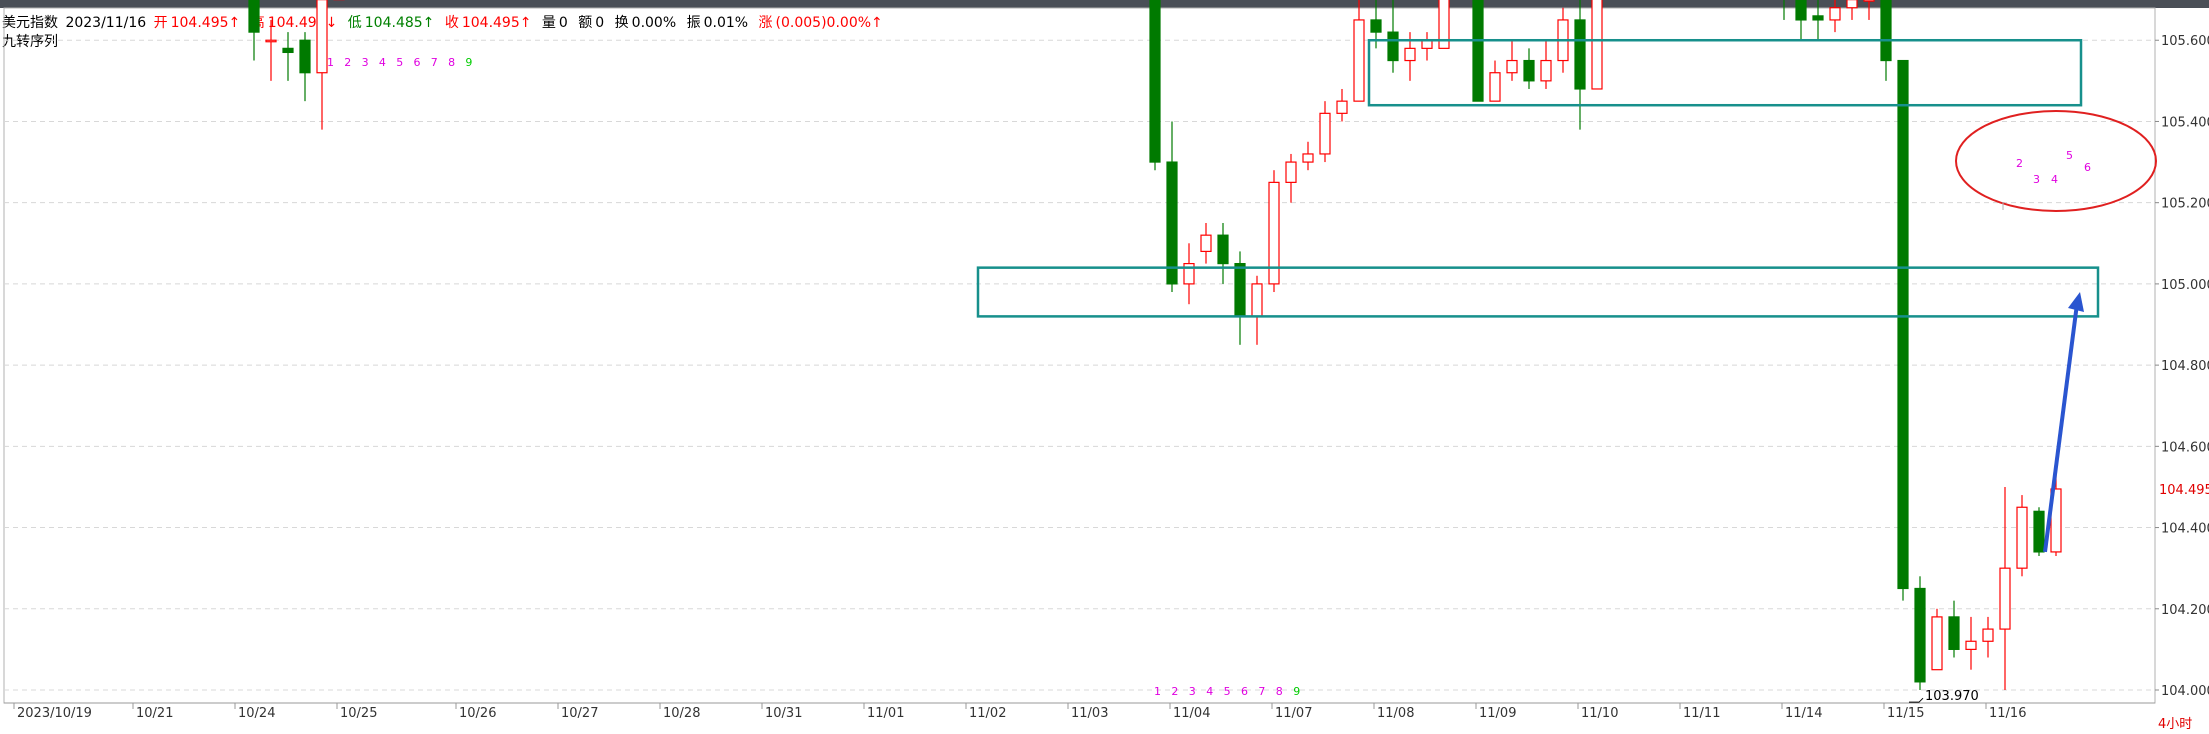 This screenshot has width=2209, height=734. I want to click on x-tick-label: 10/21, so click(154, 713).